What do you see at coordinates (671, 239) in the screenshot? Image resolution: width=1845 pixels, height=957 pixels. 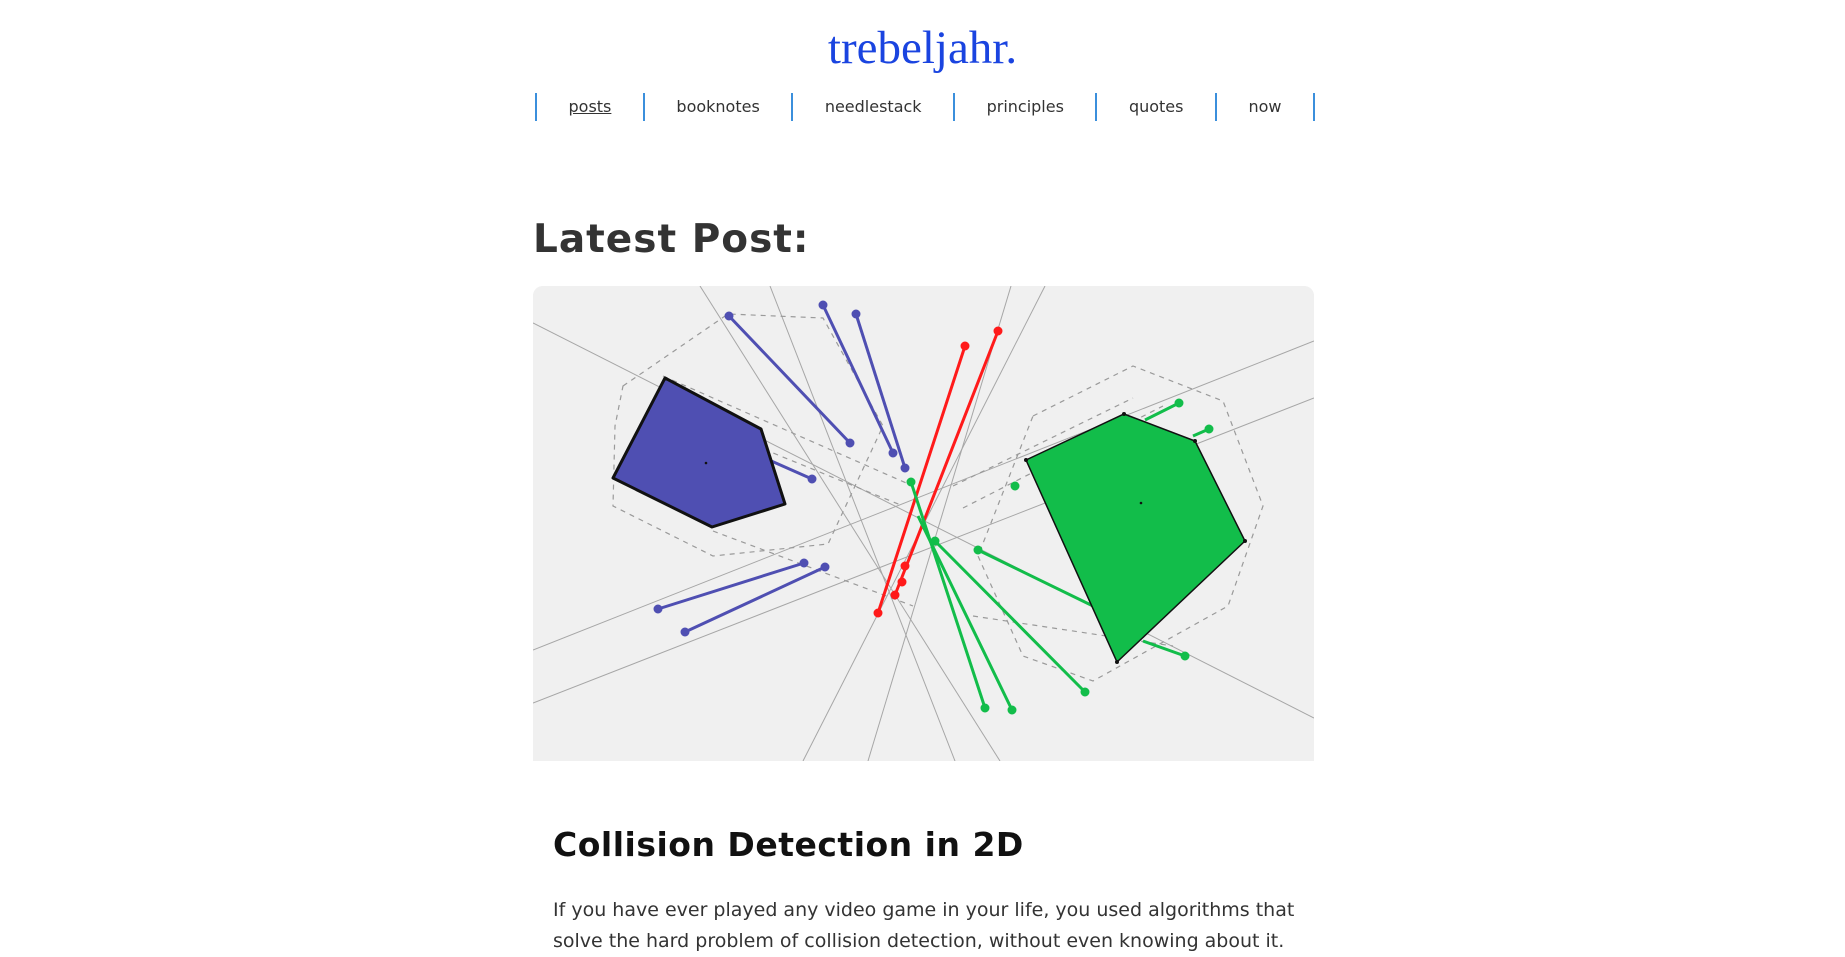 I see `latest-post-heading: Latest Post:` at bounding box center [671, 239].